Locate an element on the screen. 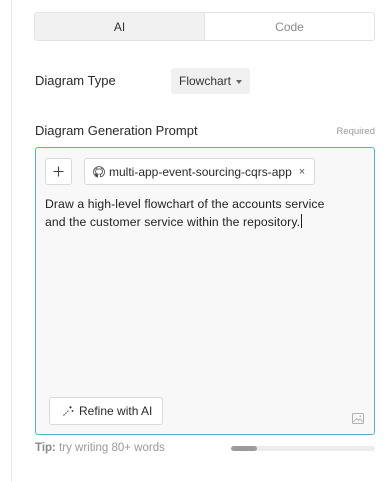  sparkle-wand-icon is located at coordinates (68, 411).